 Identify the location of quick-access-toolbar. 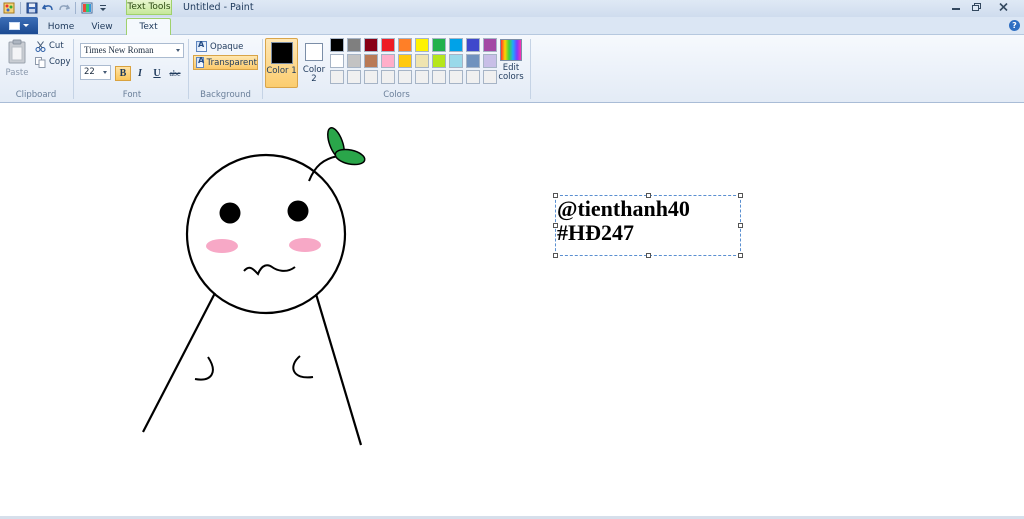
(55, 7).